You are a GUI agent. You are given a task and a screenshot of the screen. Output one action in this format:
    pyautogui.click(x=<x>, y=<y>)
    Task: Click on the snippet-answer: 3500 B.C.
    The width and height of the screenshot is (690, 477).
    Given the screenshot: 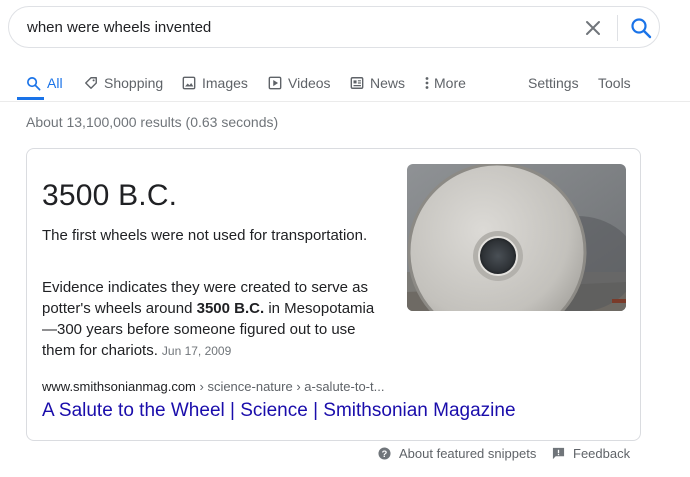 What is the action you would take?
    pyautogui.click(x=110, y=195)
    